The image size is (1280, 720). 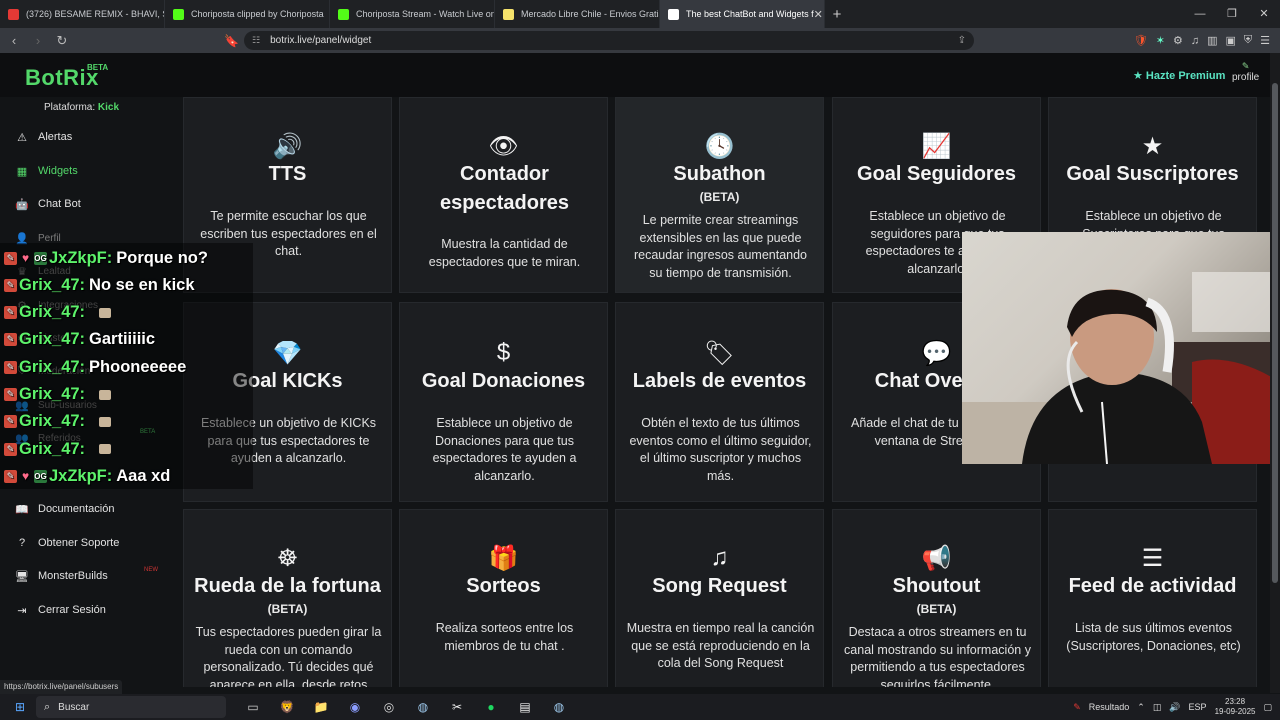 I want to click on language-label: ESP, so click(x=1198, y=707).